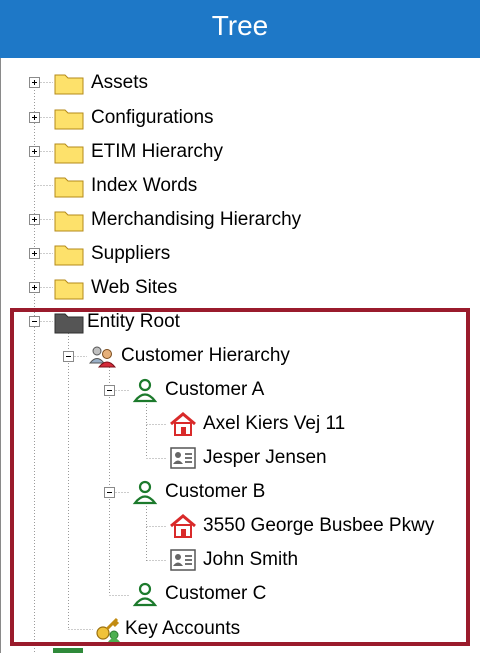  I want to click on node-label: Merchandising Hierarchy, so click(196, 219).